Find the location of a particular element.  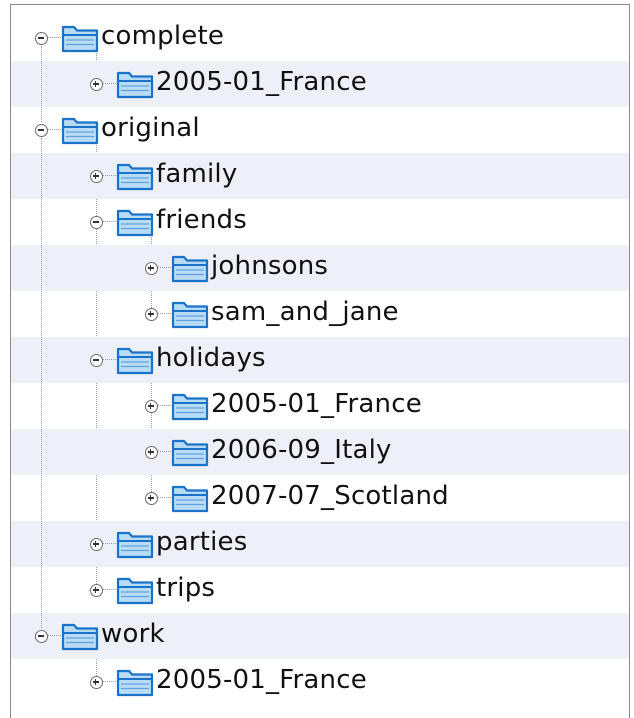

tree-node-label: trips is located at coordinates (185, 588).